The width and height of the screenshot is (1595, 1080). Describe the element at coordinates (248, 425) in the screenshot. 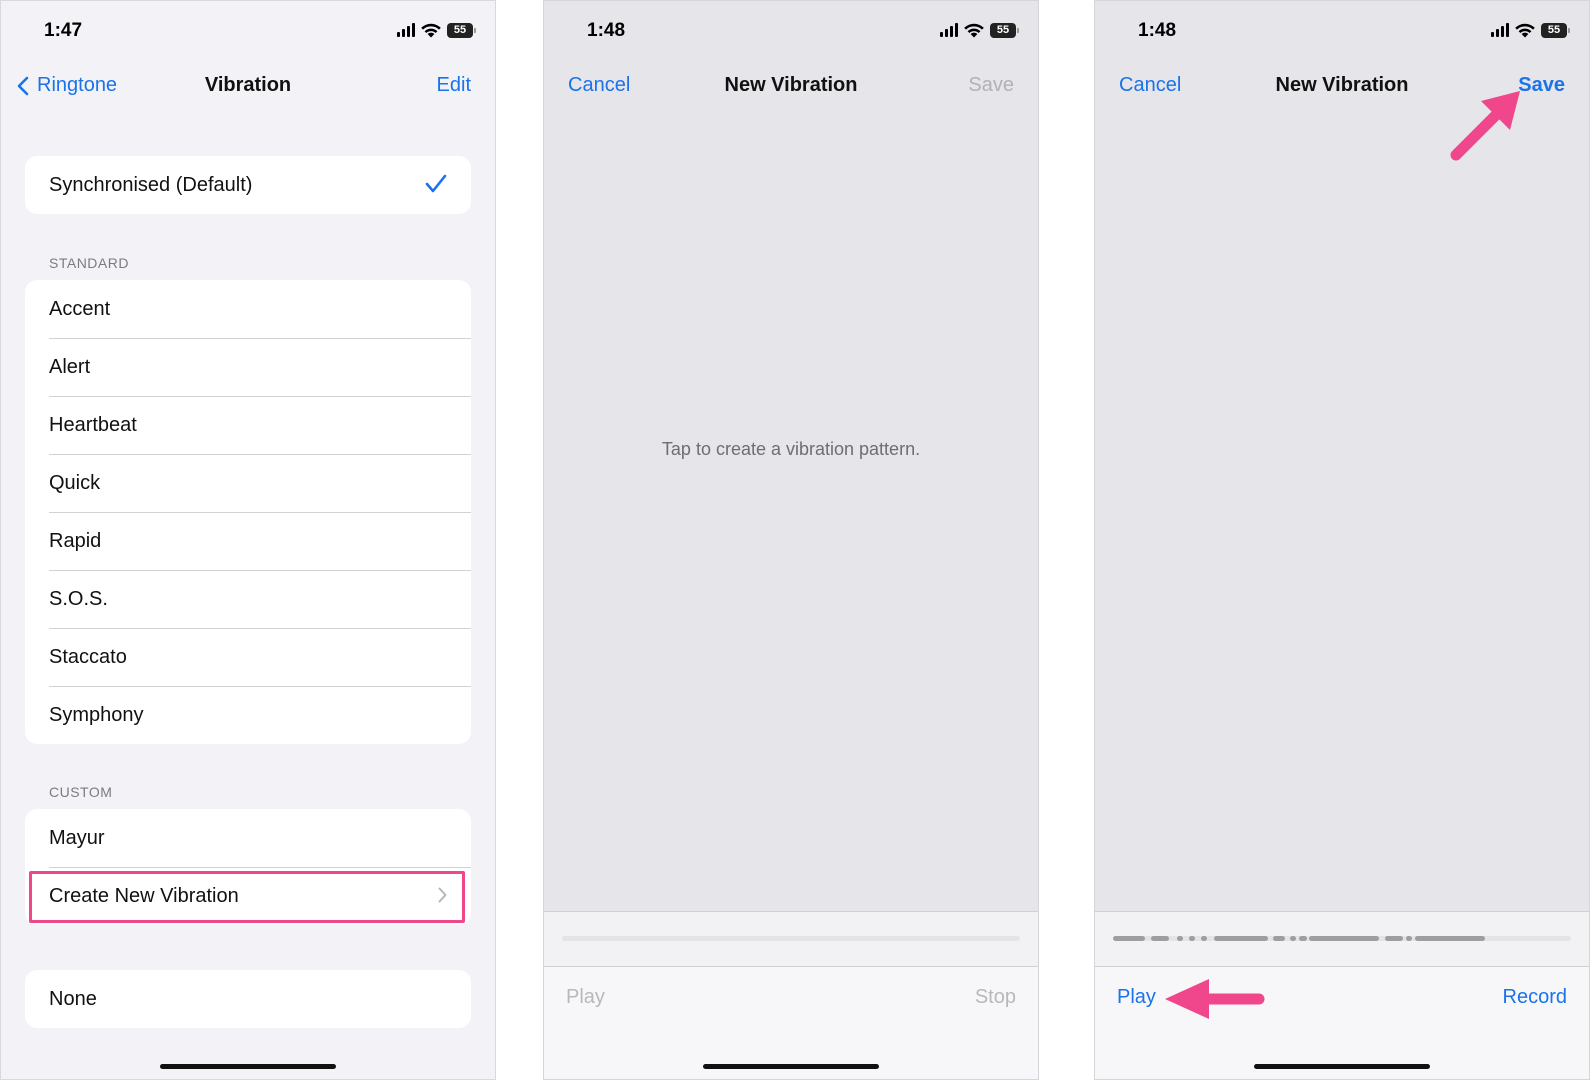

I see `list-item: Heartbeat` at that location.